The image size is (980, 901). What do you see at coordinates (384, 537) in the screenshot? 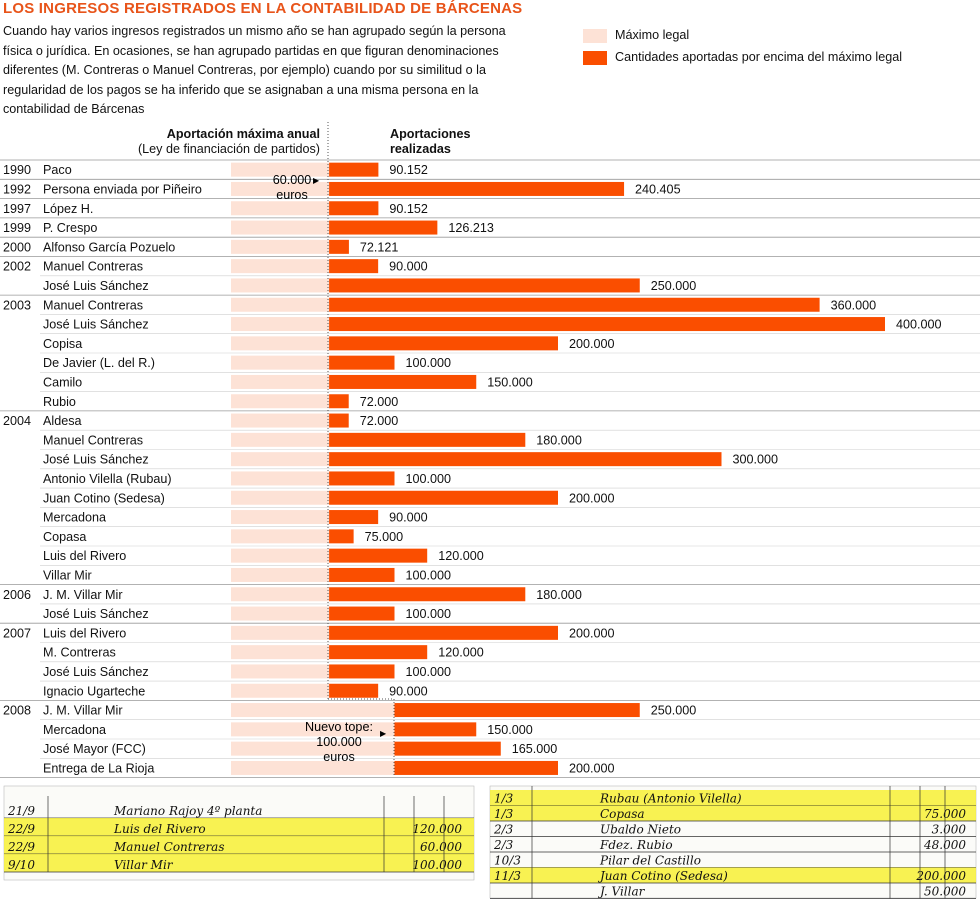
I see `value-label: 75.000` at bounding box center [384, 537].